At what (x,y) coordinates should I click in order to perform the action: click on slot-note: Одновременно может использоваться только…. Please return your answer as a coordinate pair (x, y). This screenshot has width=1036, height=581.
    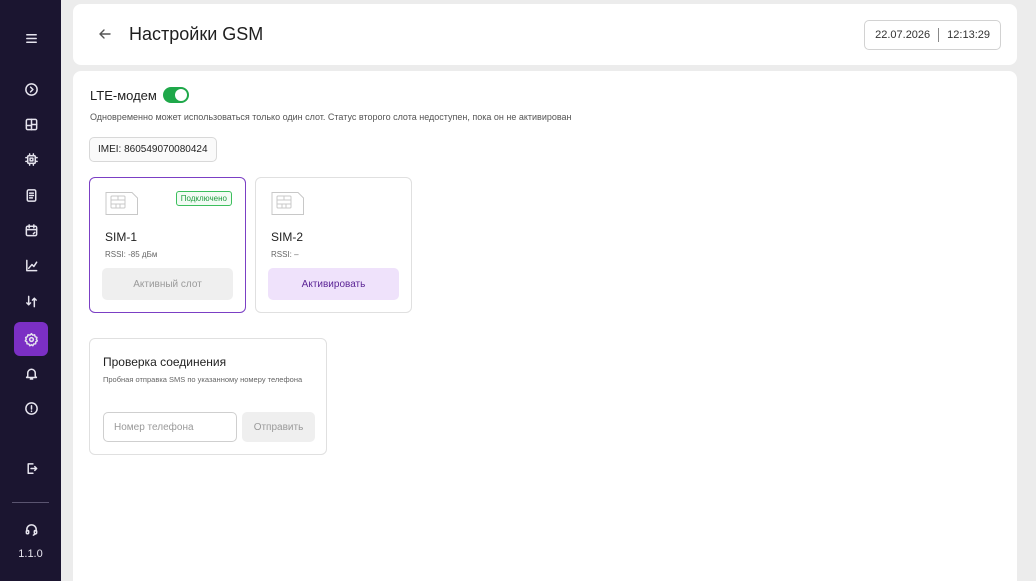
    Looking at the image, I should click on (331, 117).